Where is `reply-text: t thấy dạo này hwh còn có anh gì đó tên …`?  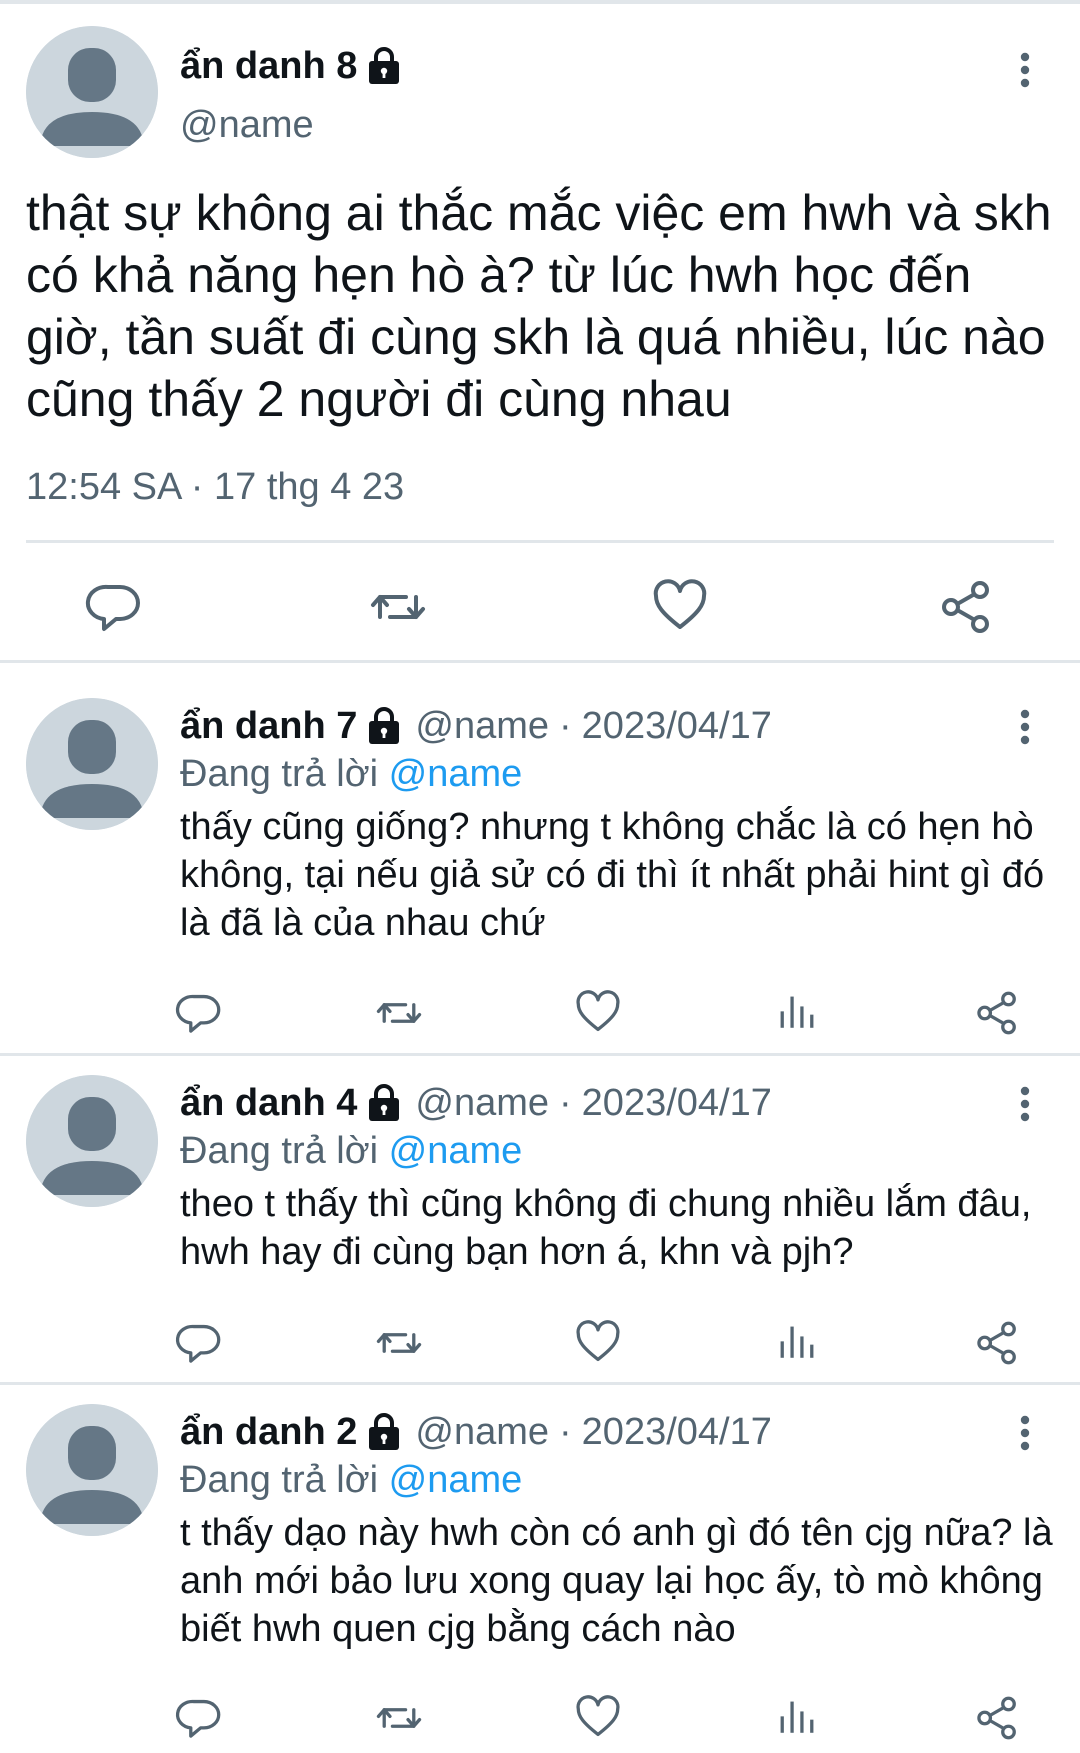 reply-text: t thấy dạo này hwh còn có anh gì đó tên … is located at coordinates (616, 1581).